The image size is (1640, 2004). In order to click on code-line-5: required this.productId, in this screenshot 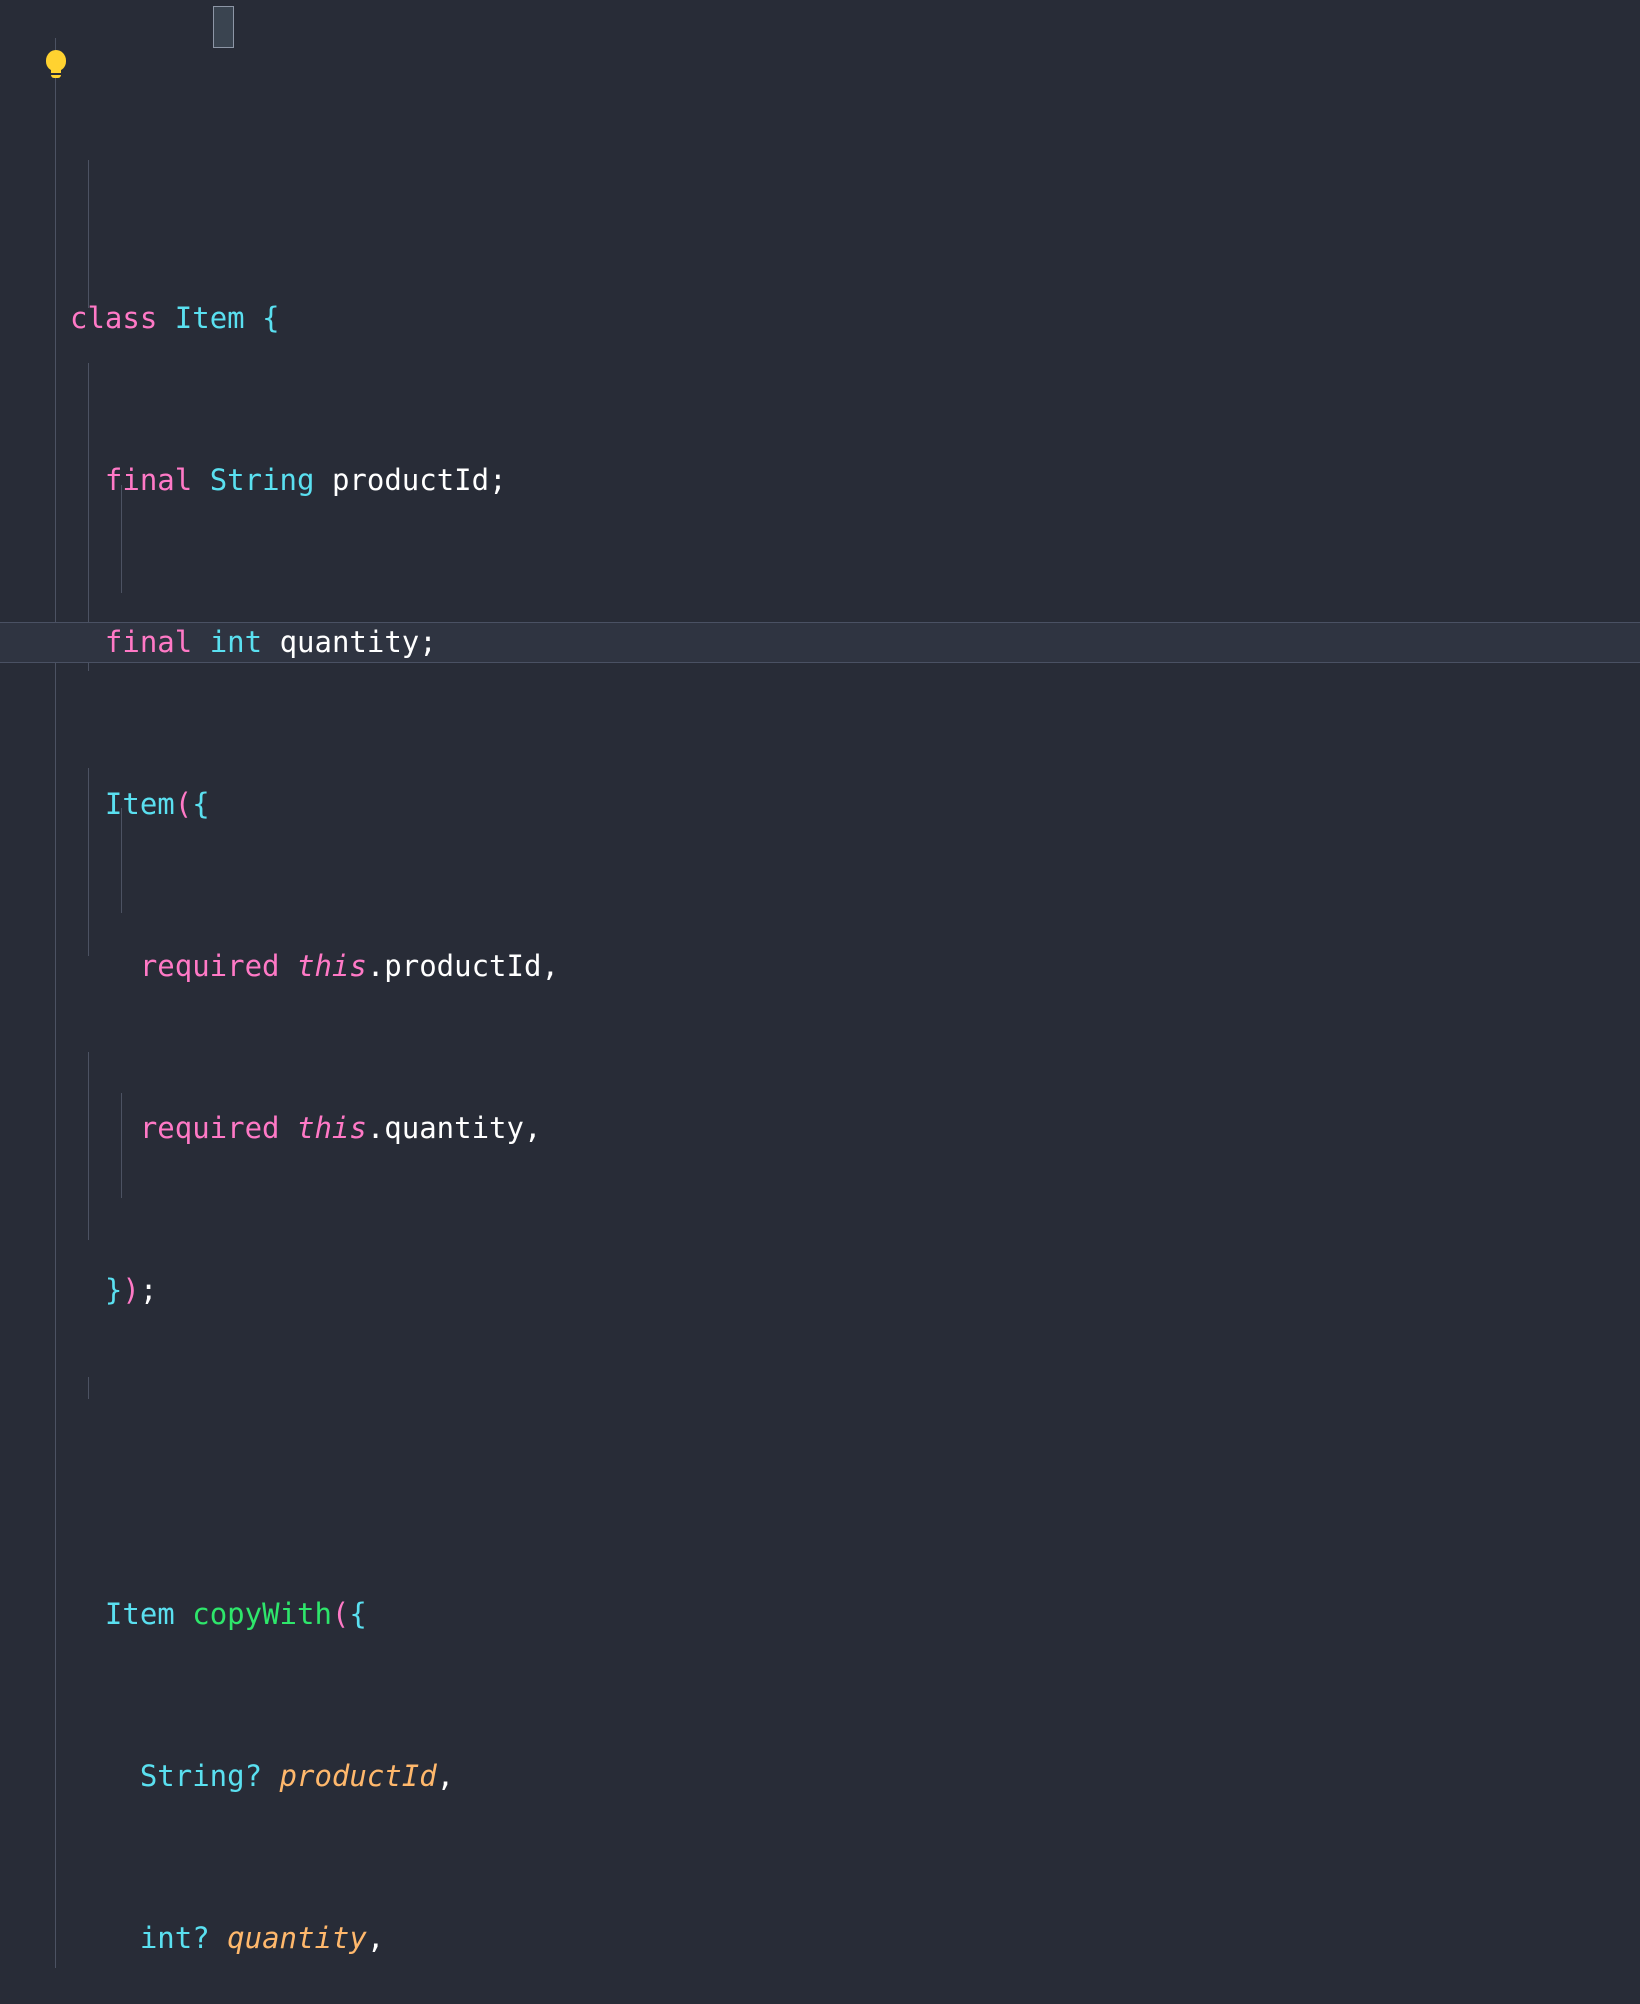, I will do `click(820, 966)`.